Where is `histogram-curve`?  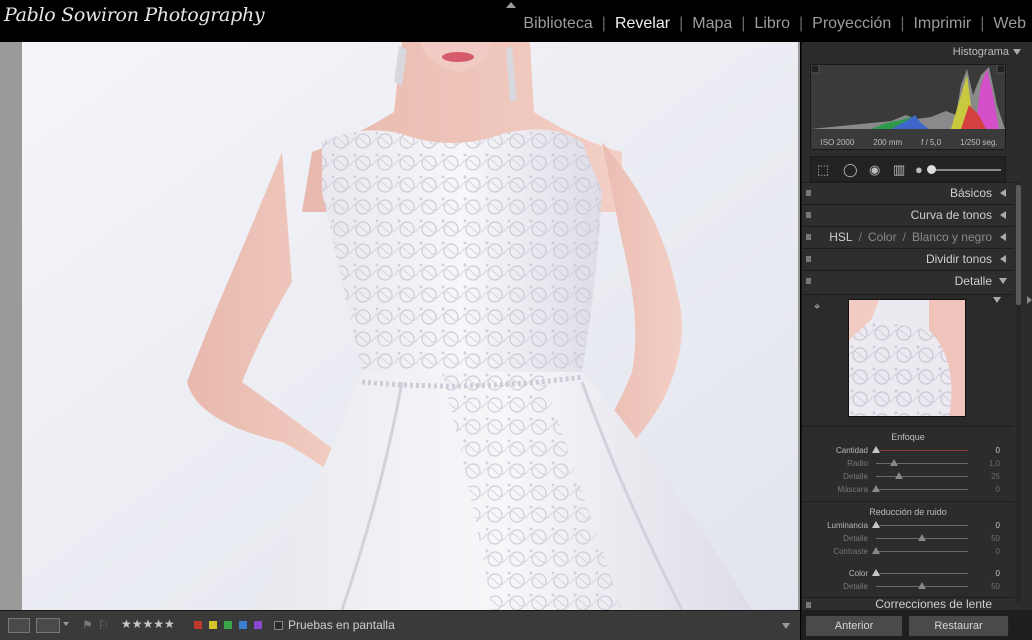
histogram-curve is located at coordinates (908, 97).